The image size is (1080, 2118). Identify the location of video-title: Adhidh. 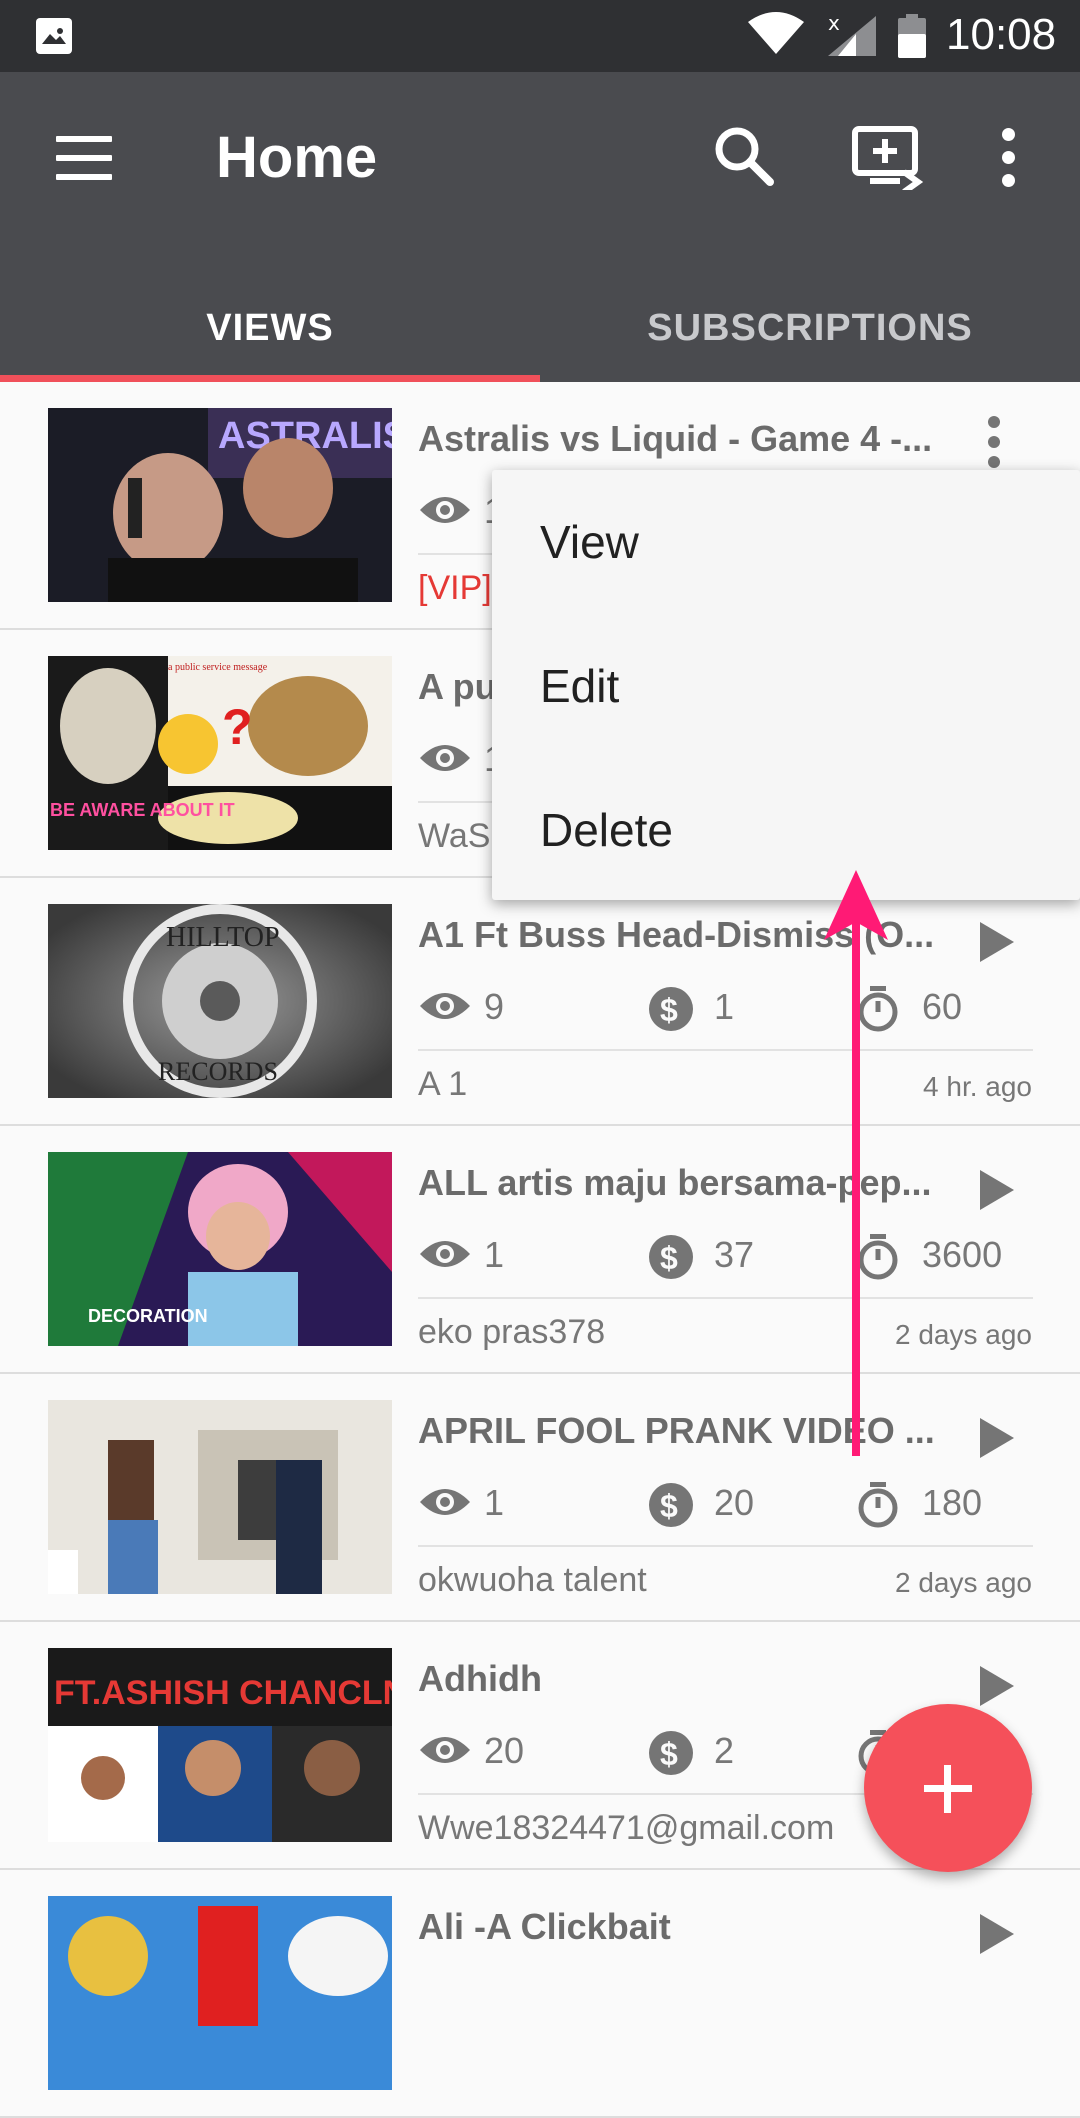
(480, 1678).